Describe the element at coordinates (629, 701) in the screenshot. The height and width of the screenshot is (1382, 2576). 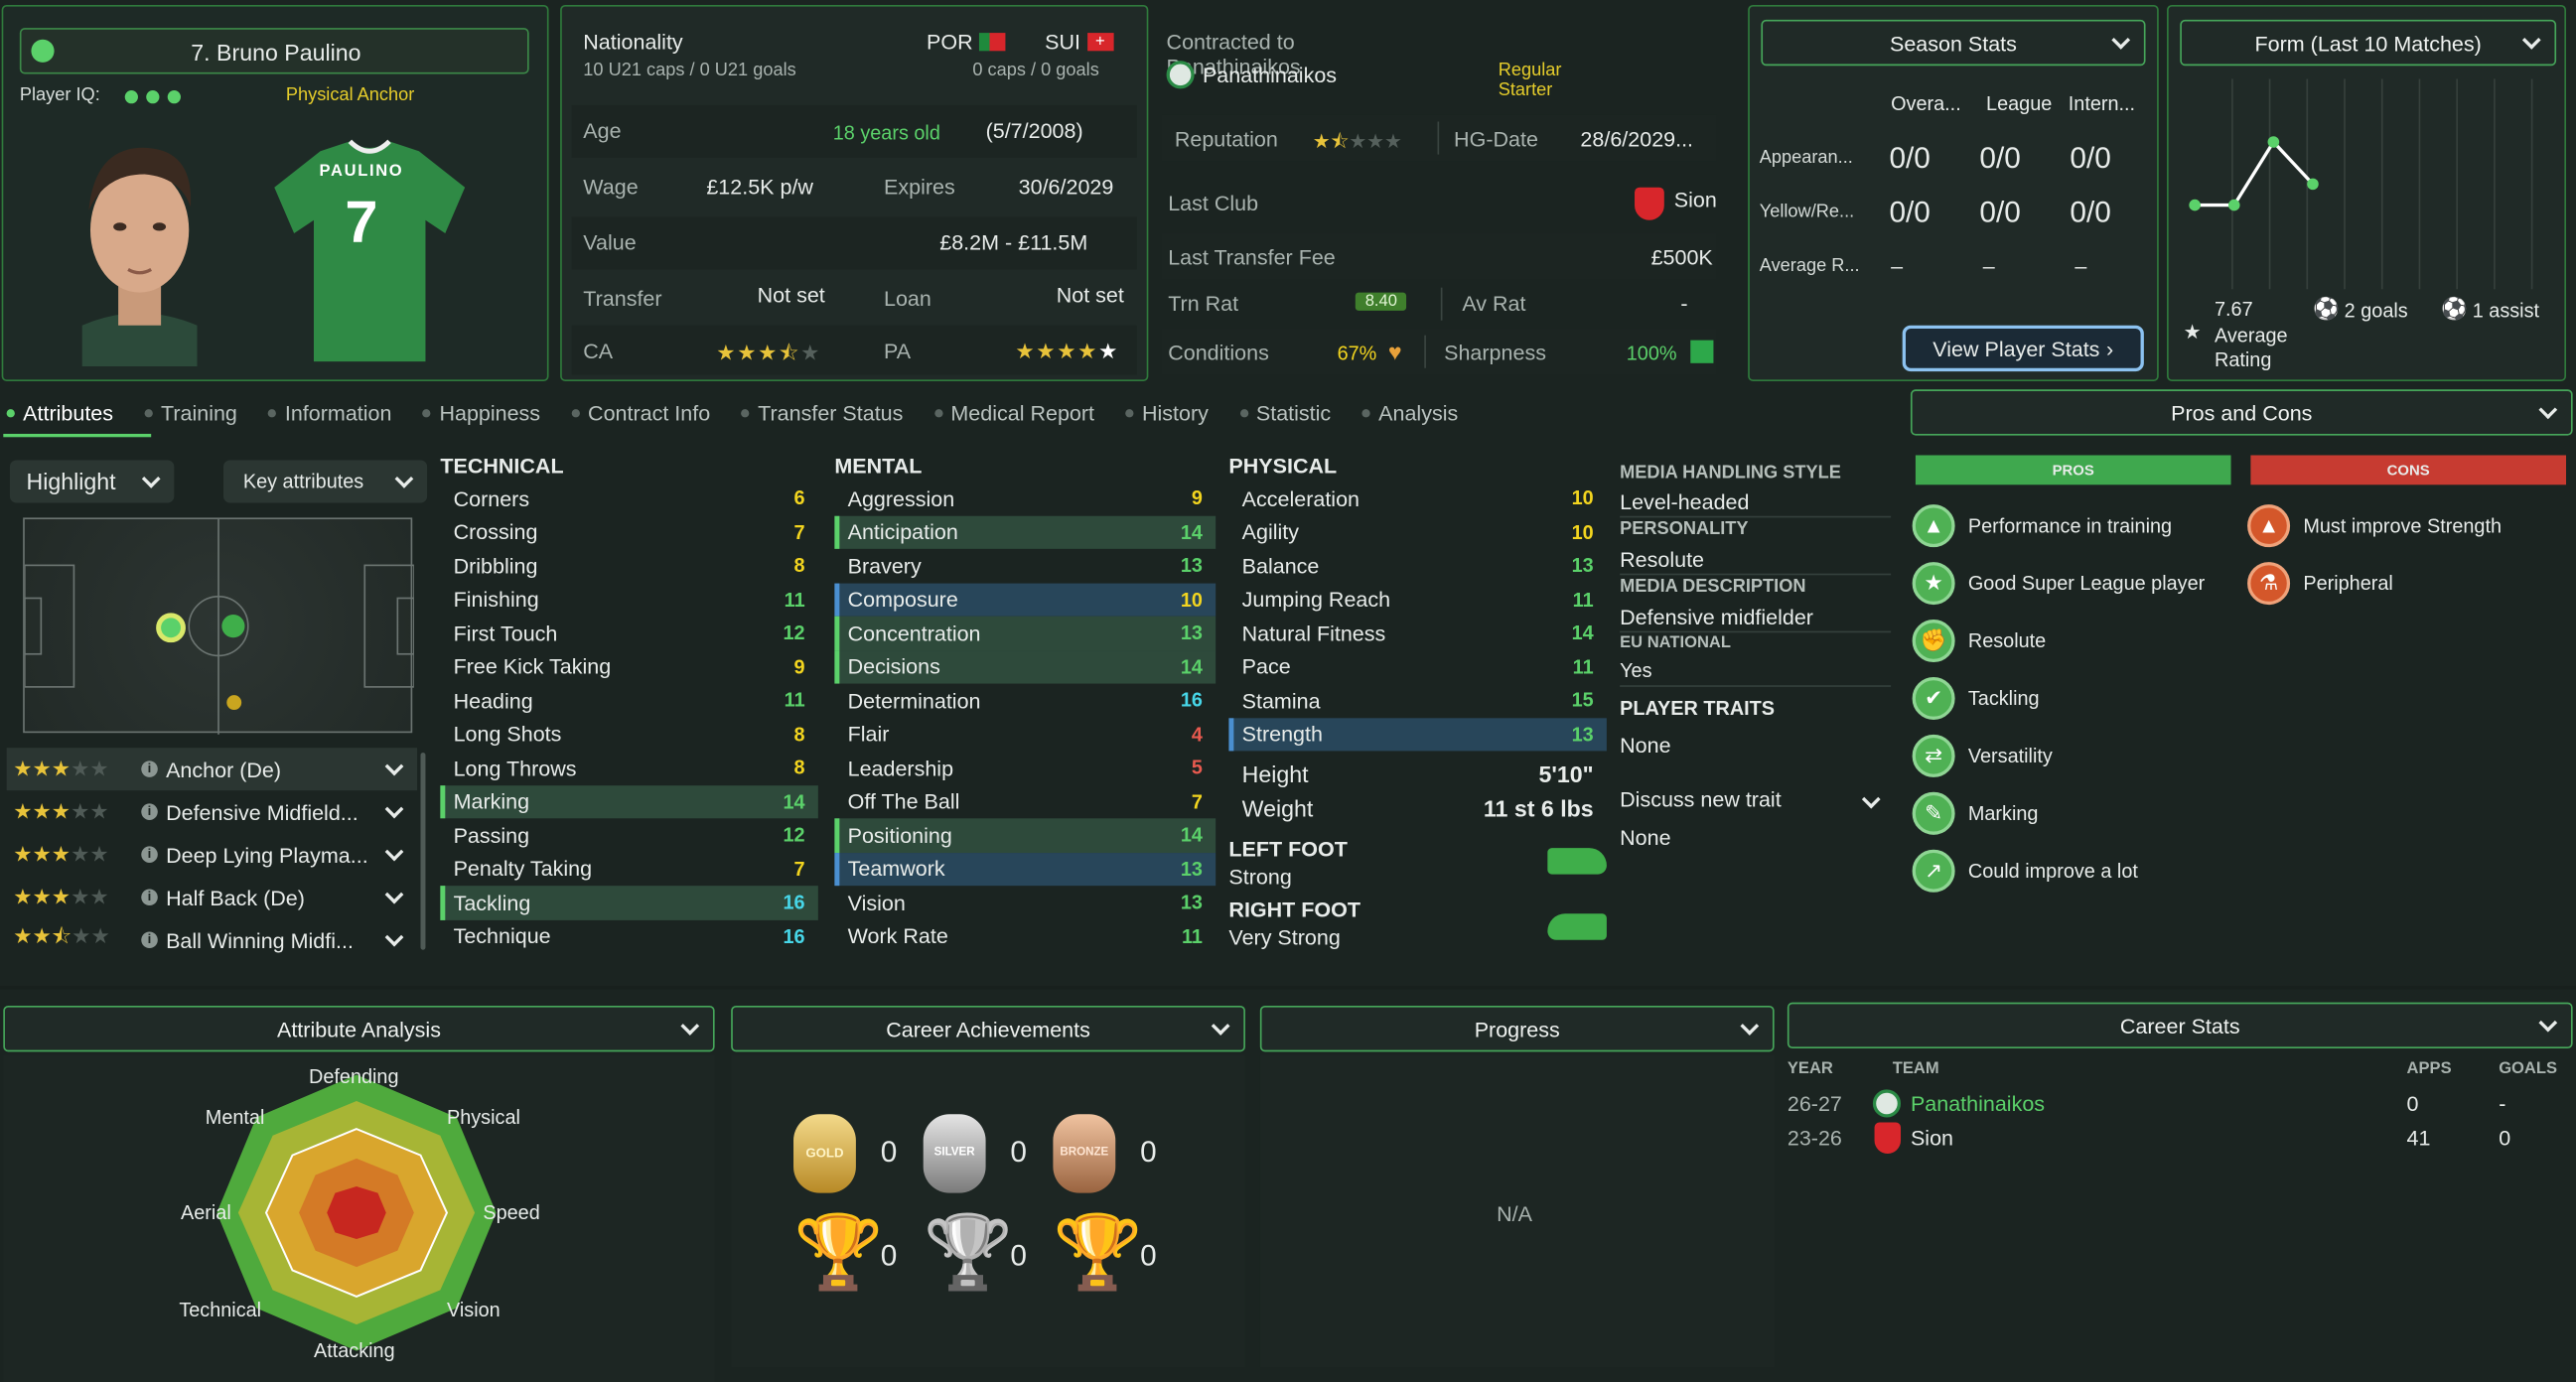
I see `attribute-row: Heading 11` at that location.